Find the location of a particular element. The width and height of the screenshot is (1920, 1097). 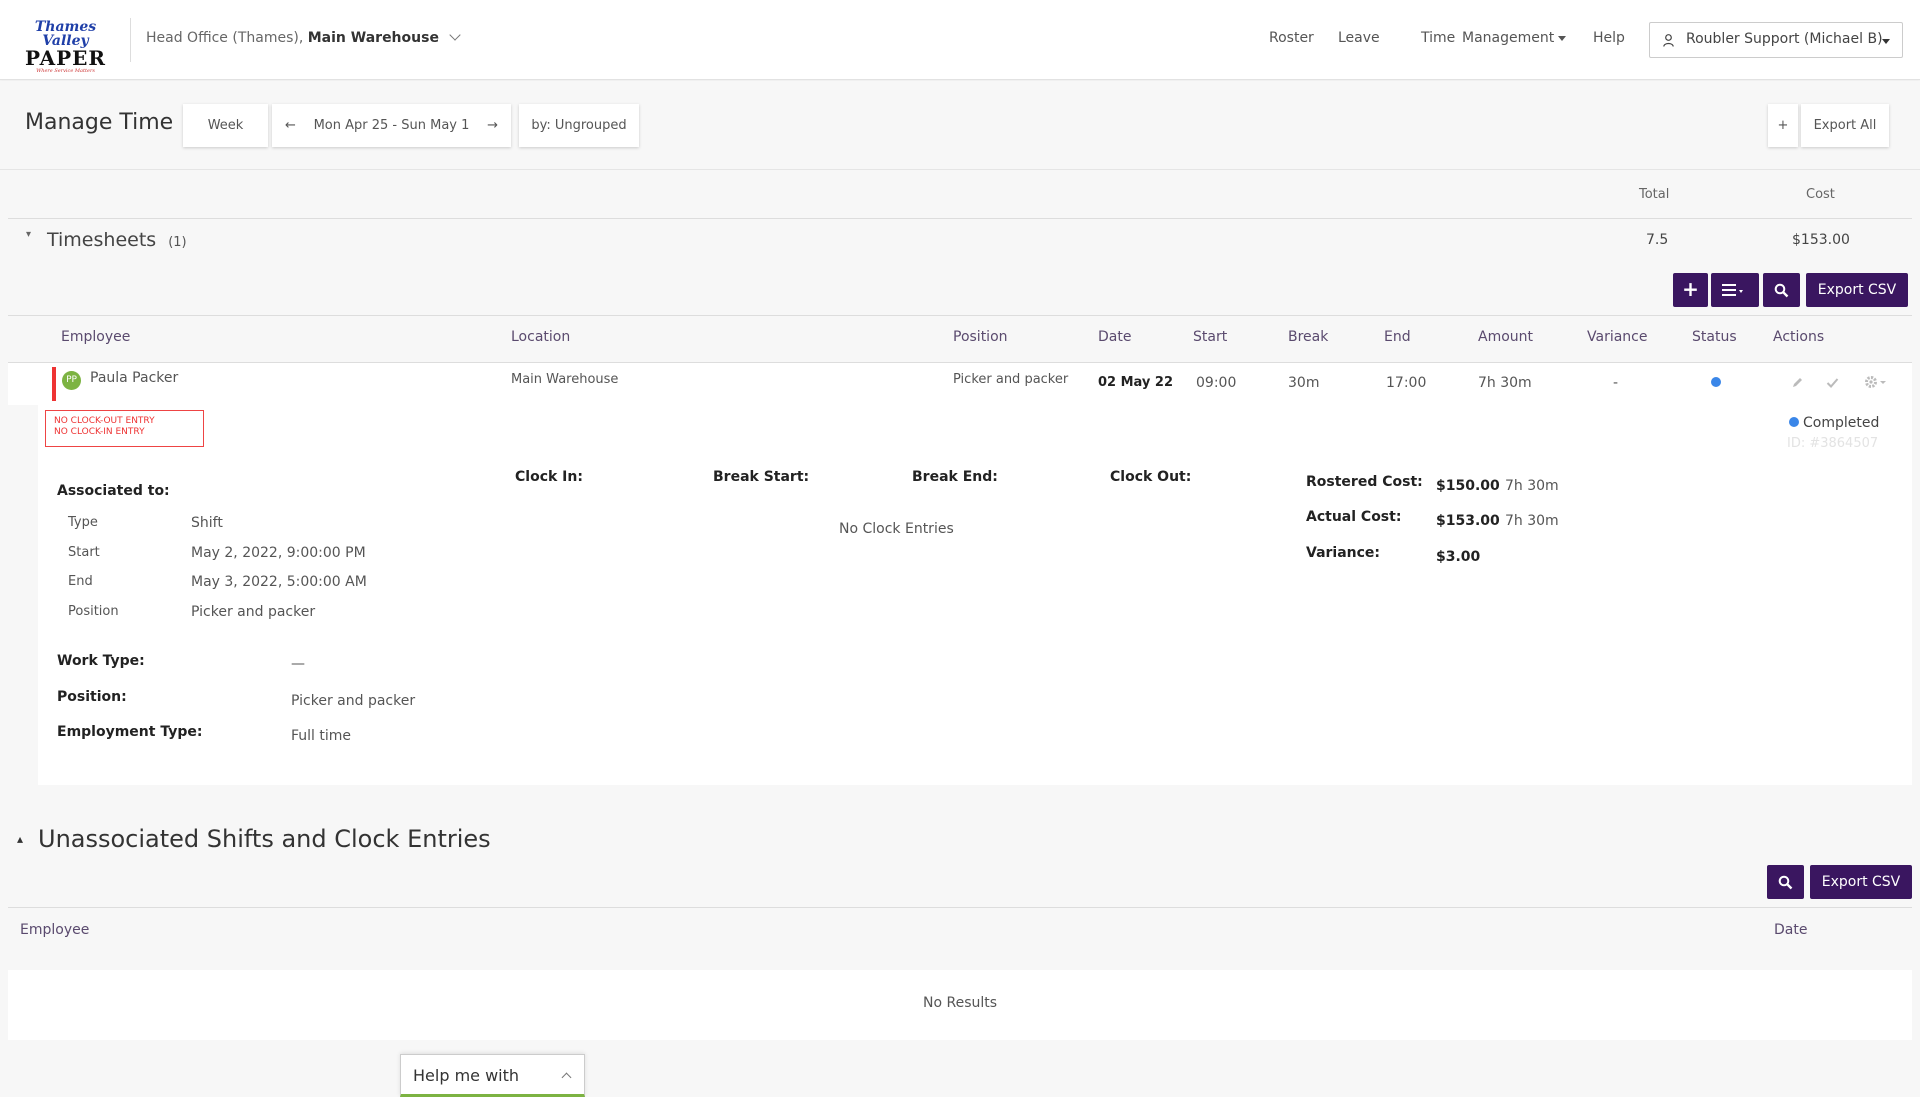

total-value: 7.5 is located at coordinates (1657, 240).